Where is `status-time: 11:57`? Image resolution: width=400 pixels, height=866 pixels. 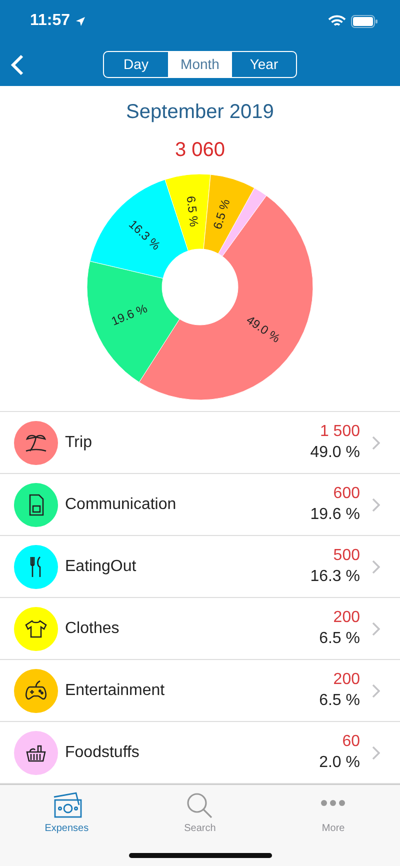 status-time: 11:57 is located at coordinates (50, 21).